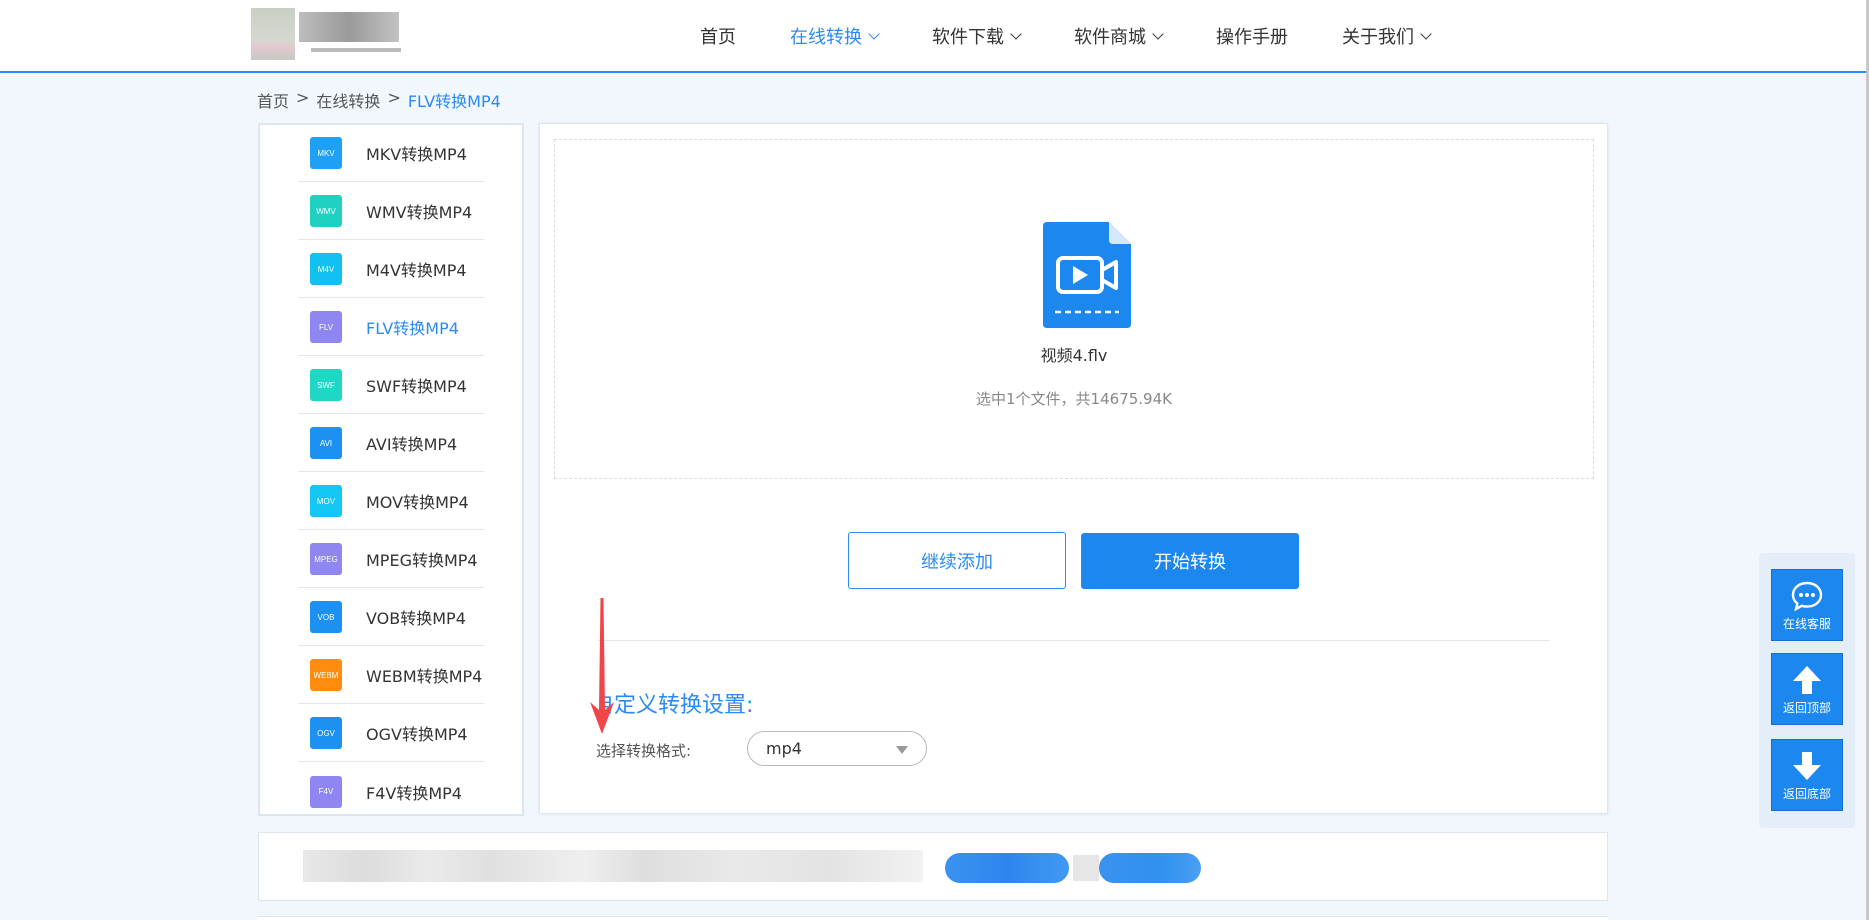 This screenshot has height=920, width=1869. What do you see at coordinates (1074, 355) in the screenshot?
I see `file-name: 视频4.flv` at bounding box center [1074, 355].